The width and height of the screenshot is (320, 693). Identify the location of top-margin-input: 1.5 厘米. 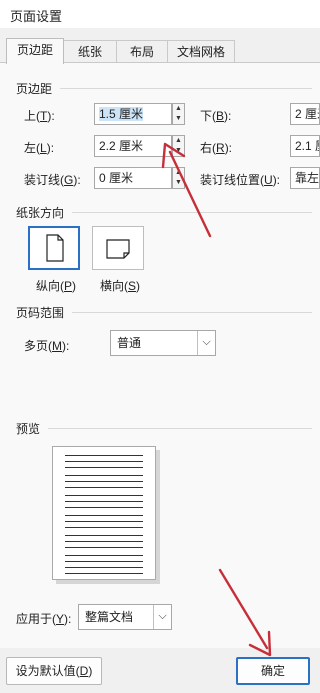
(133, 114).